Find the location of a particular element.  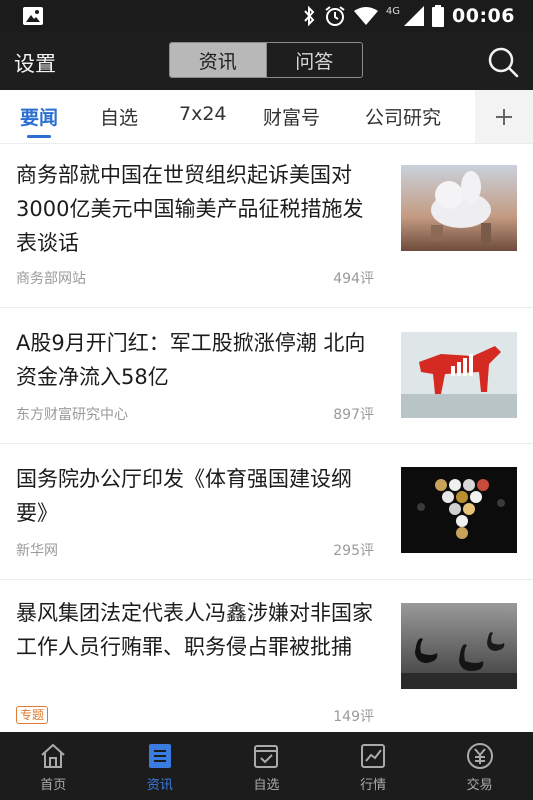

home-icon is located at coordinates (53, 755).